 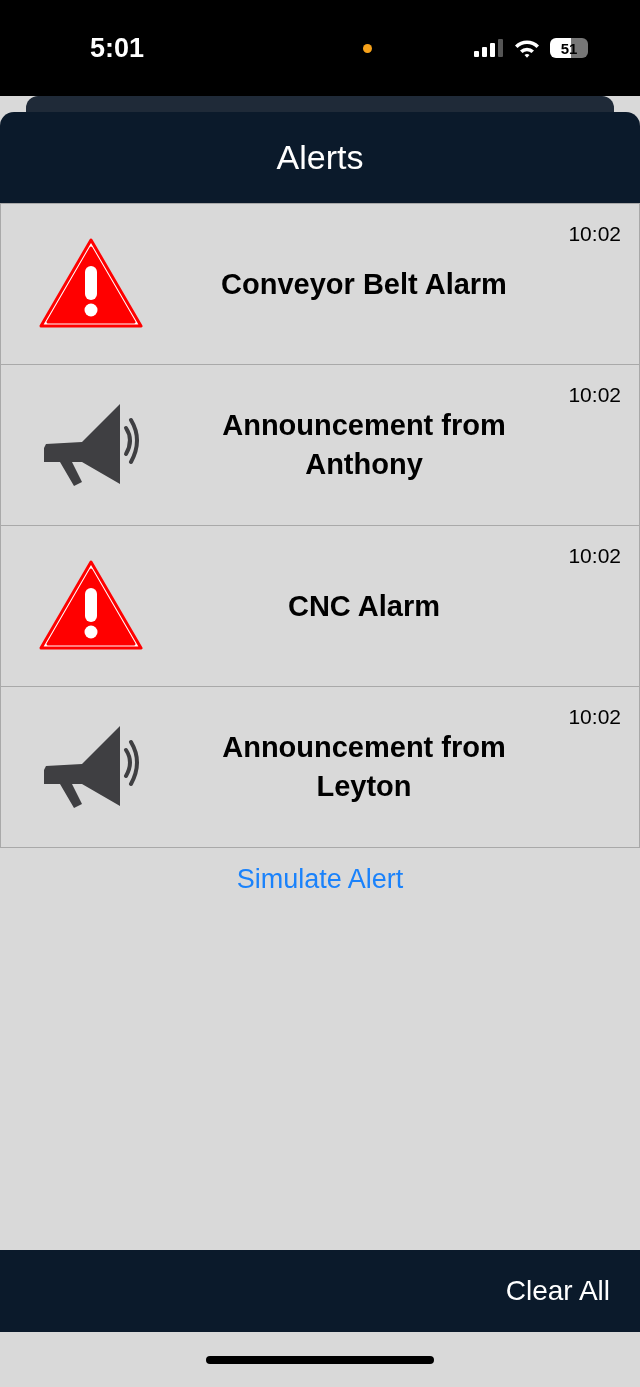 I want to click on screen-title: Alerts, so click(x=320, y=157).